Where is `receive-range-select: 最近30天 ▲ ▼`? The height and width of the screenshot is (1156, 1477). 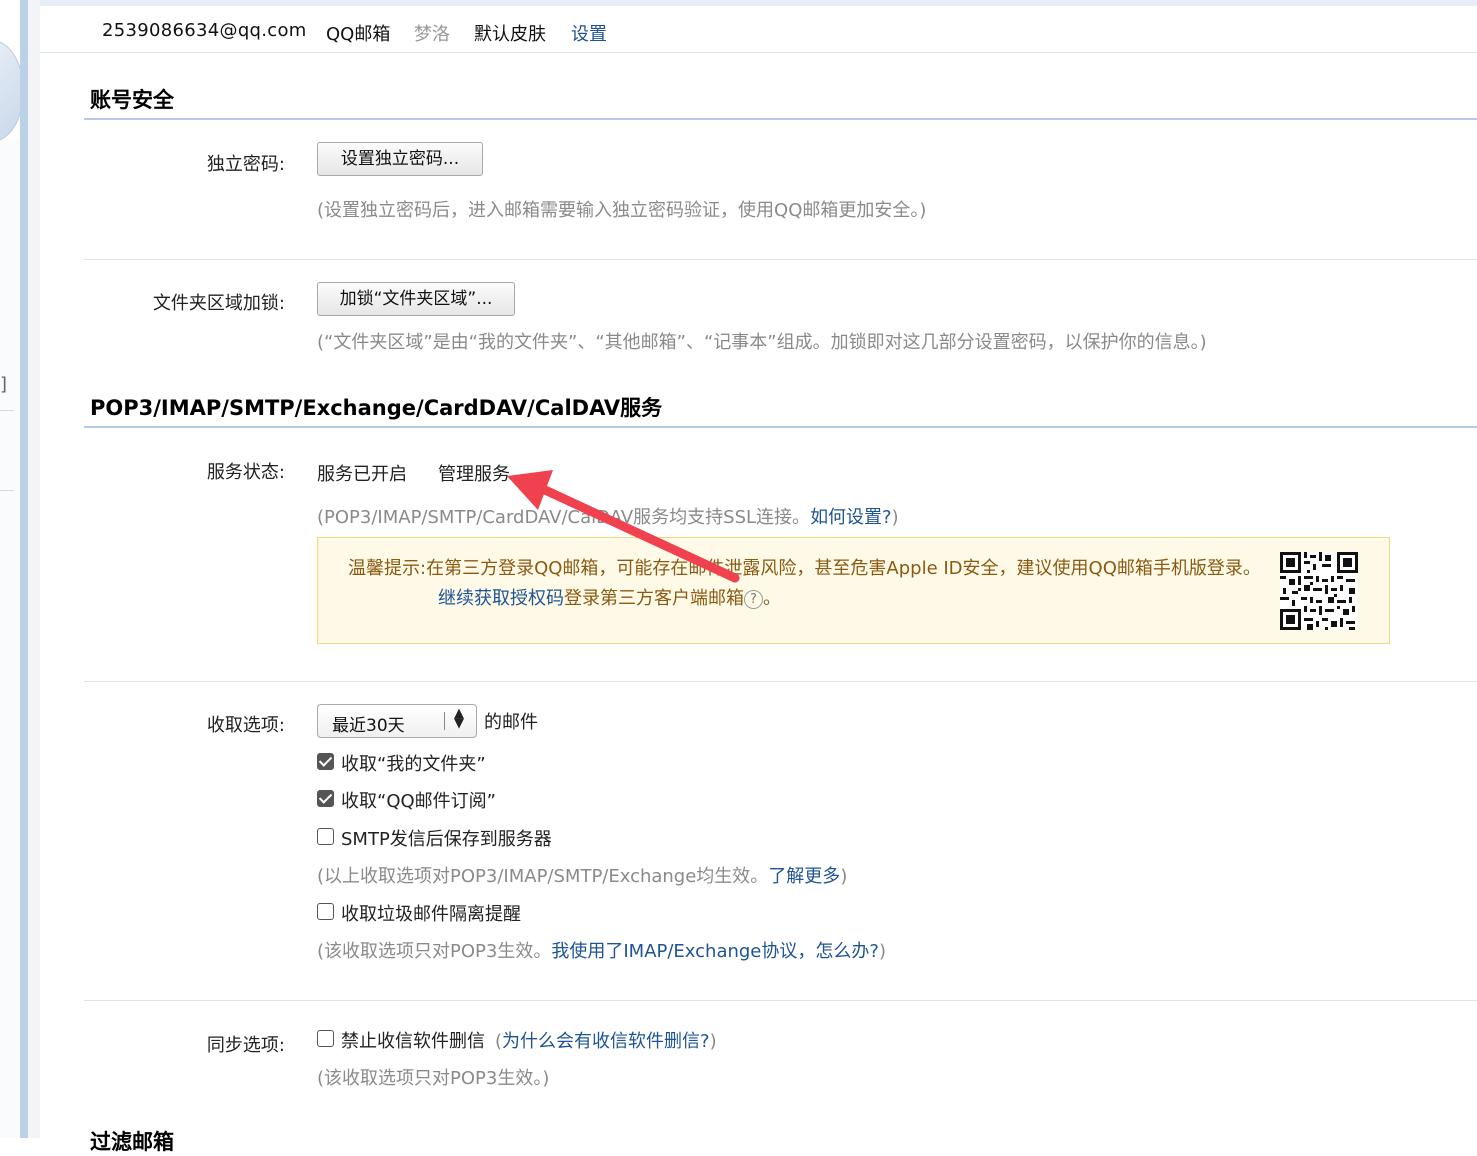 receive-range-select: 最近30天 ▲ ▼ is located at coordinates (397, 721).